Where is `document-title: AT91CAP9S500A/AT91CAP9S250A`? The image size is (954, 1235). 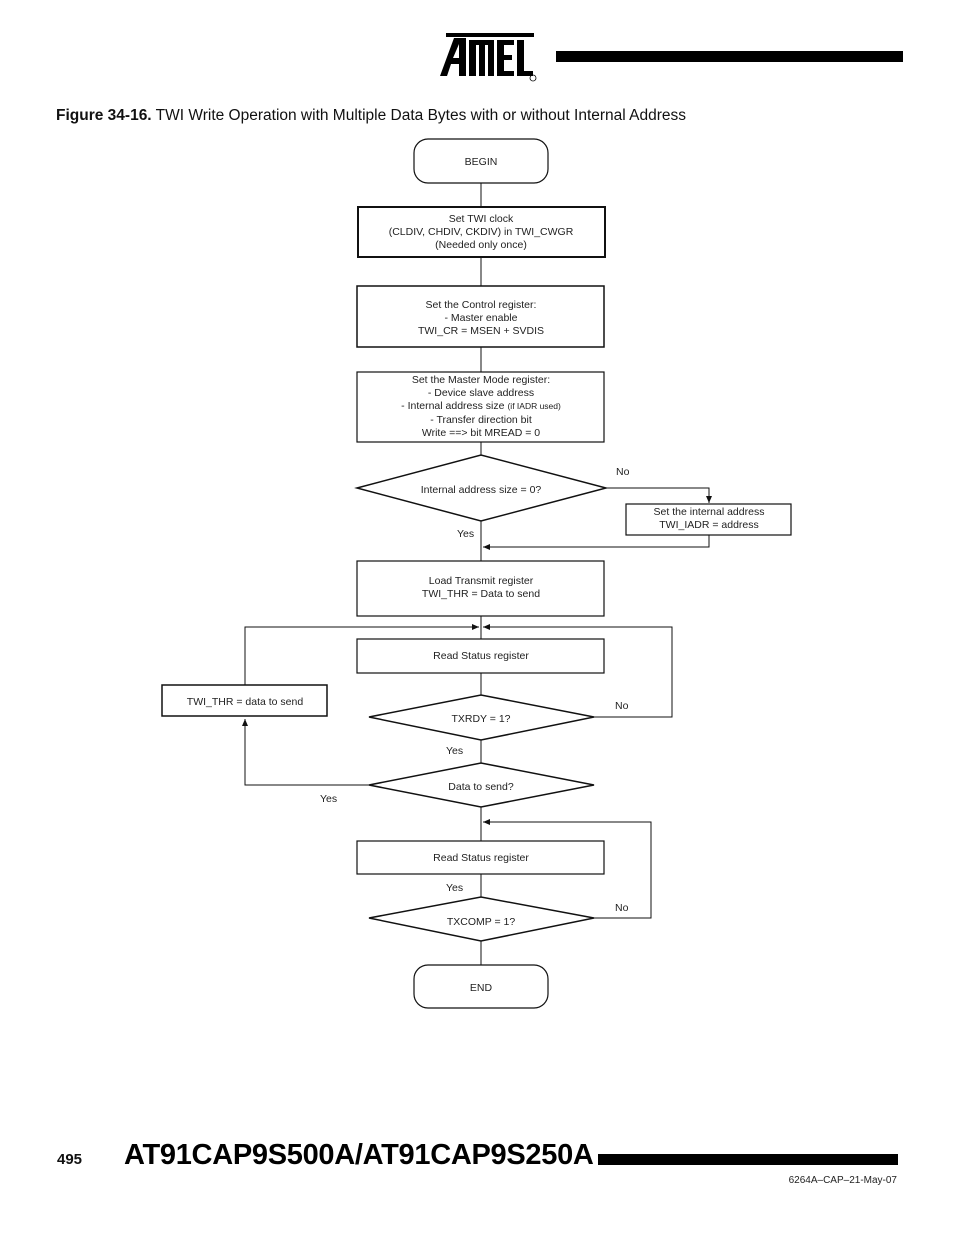
document-title: AT91CAP9S500A/AT91CAP9S250A is located at coordinates (359, 1155).